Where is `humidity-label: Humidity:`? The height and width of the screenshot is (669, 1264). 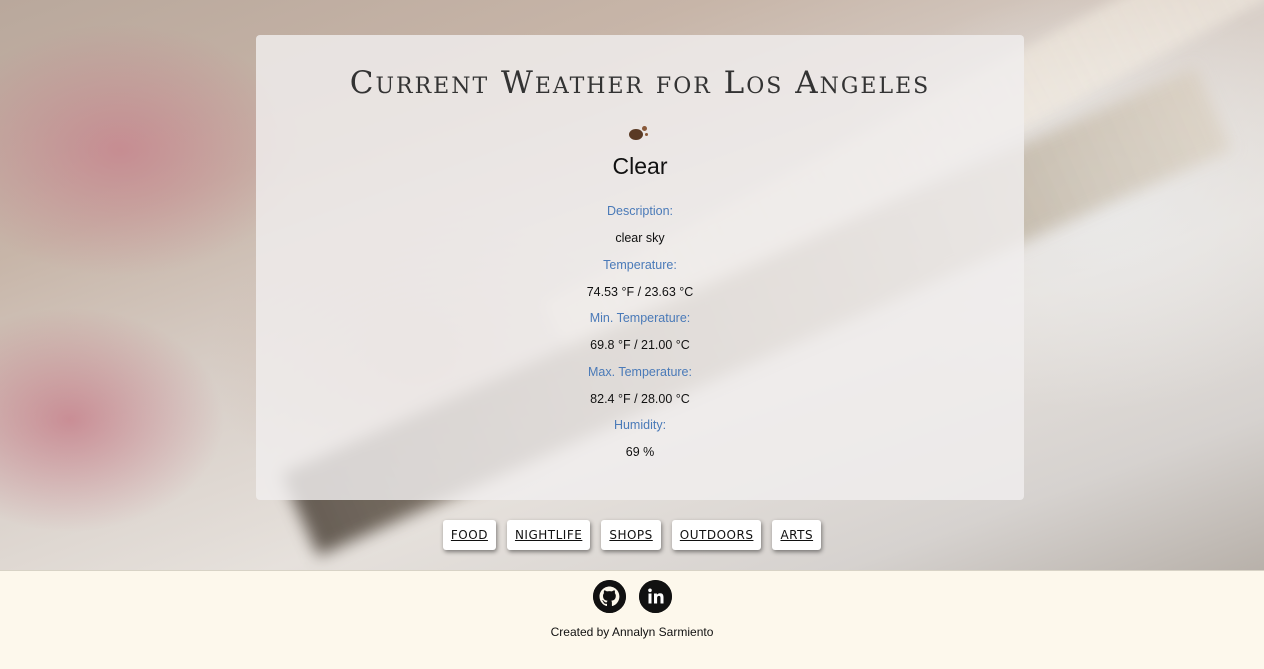 humidity-label: Humidity: is located at coordinates (640, 425).